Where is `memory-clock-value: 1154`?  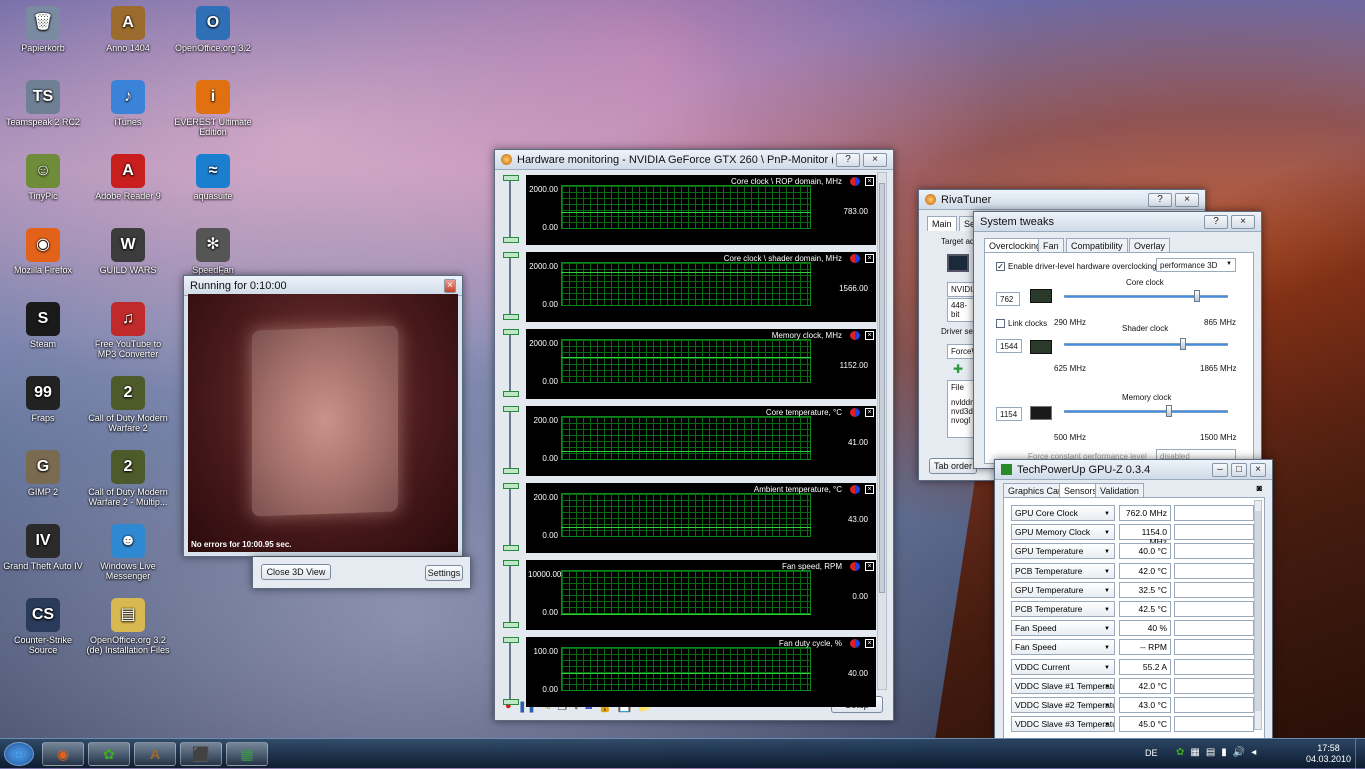
memory-clock-value: 1154 is located at coordinates (1009, 414).